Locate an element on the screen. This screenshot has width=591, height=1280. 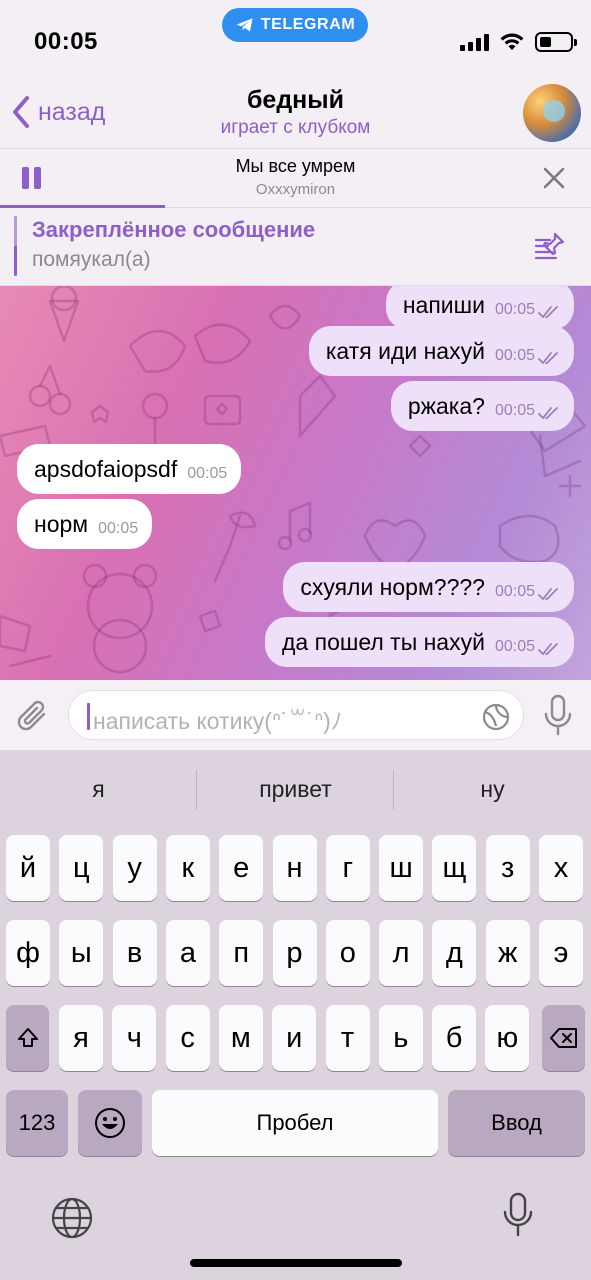
shift-key is located at coordinates (27, 1038).